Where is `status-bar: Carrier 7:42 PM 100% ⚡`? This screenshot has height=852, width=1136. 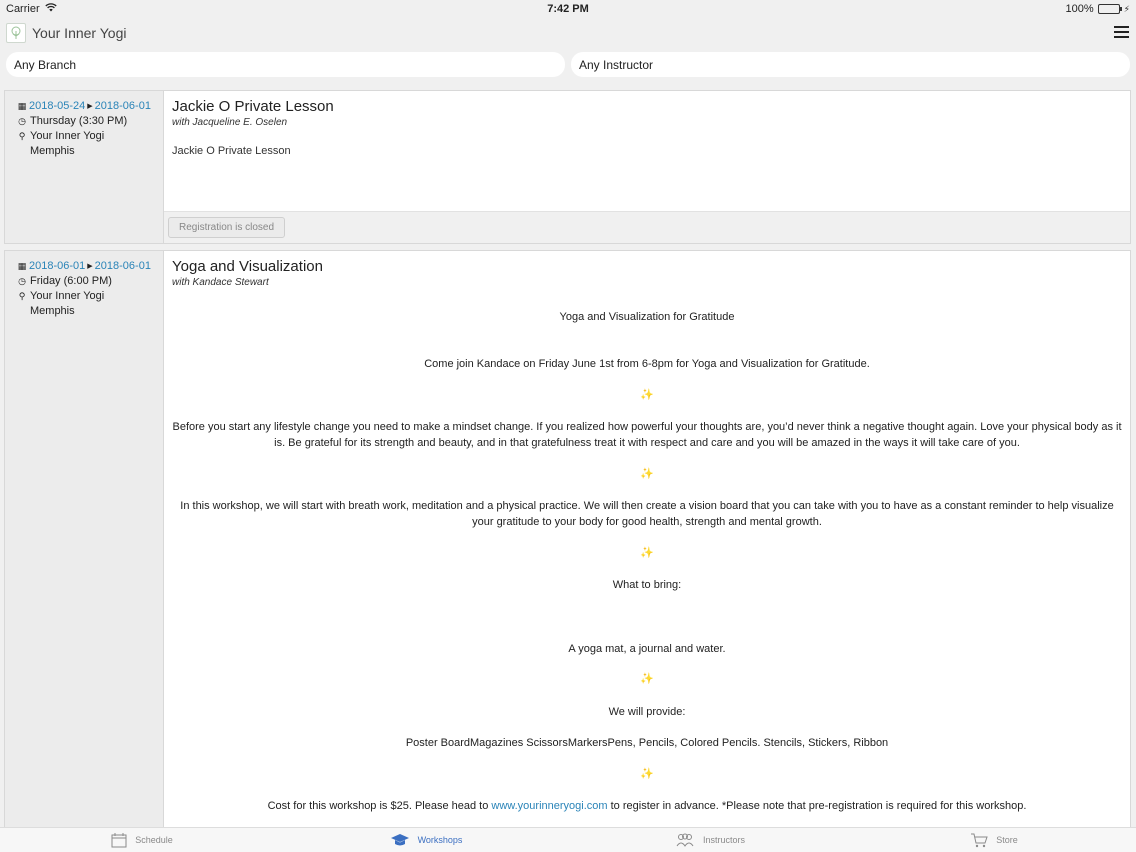 status-bar: Carrier 7:42 PM 100% ⚡ is located at coordinates (568, 9).